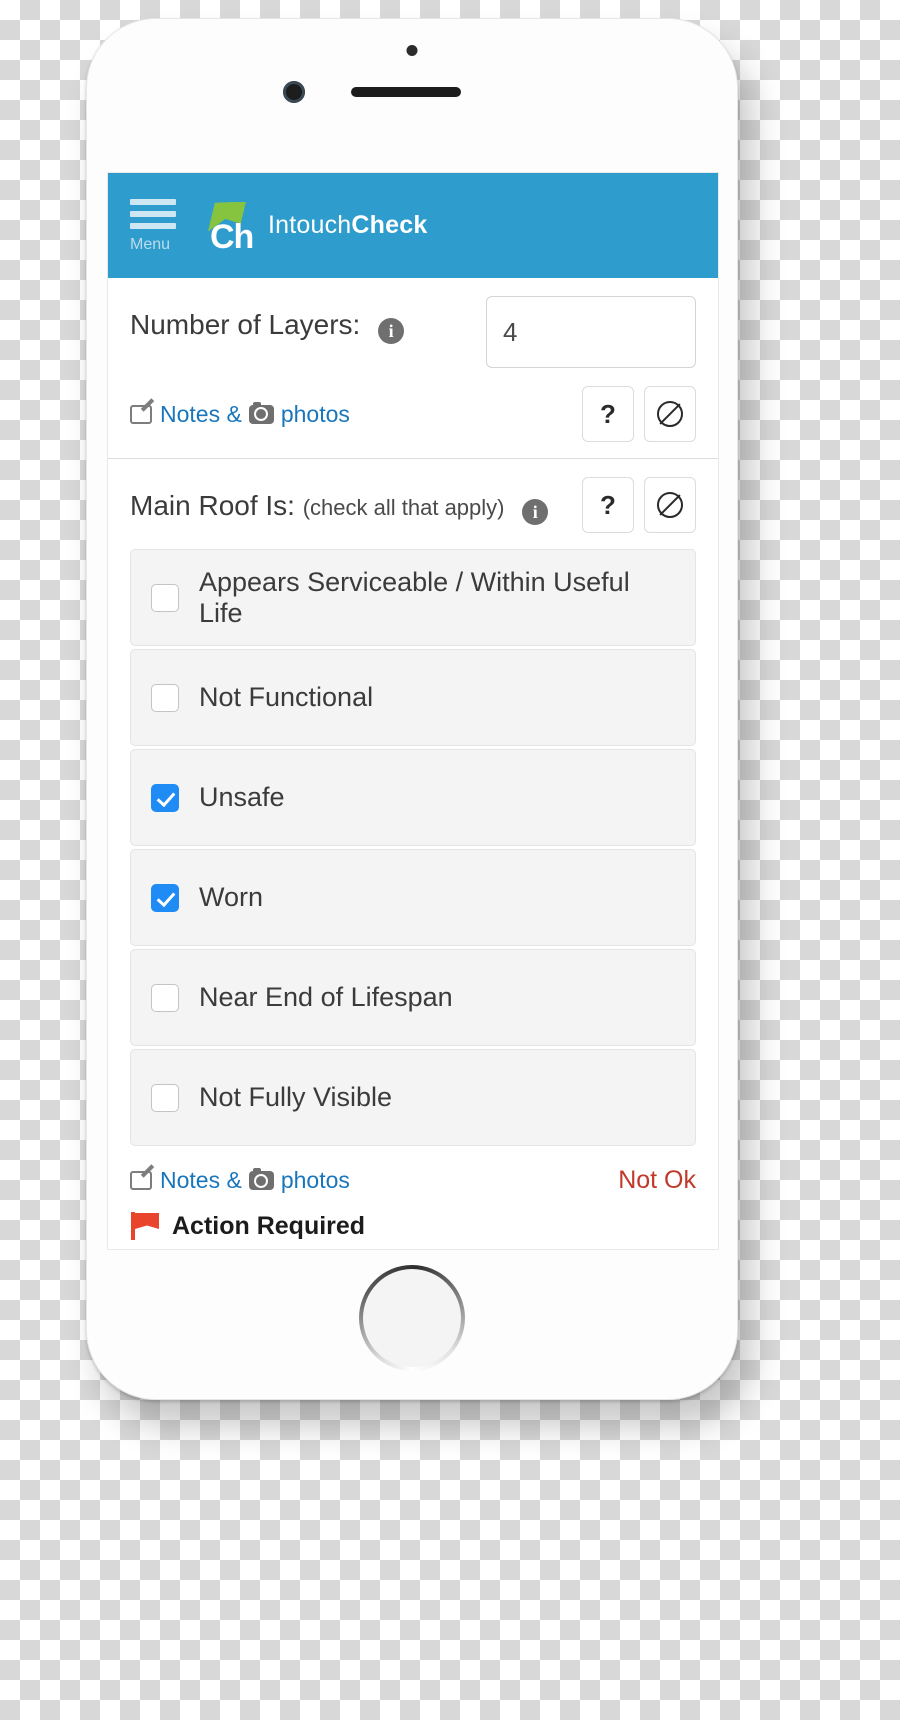 This screenshot has height=1720, width=900. I want to click on layers-question-row: Number of Layers: i, so click(413, 332).